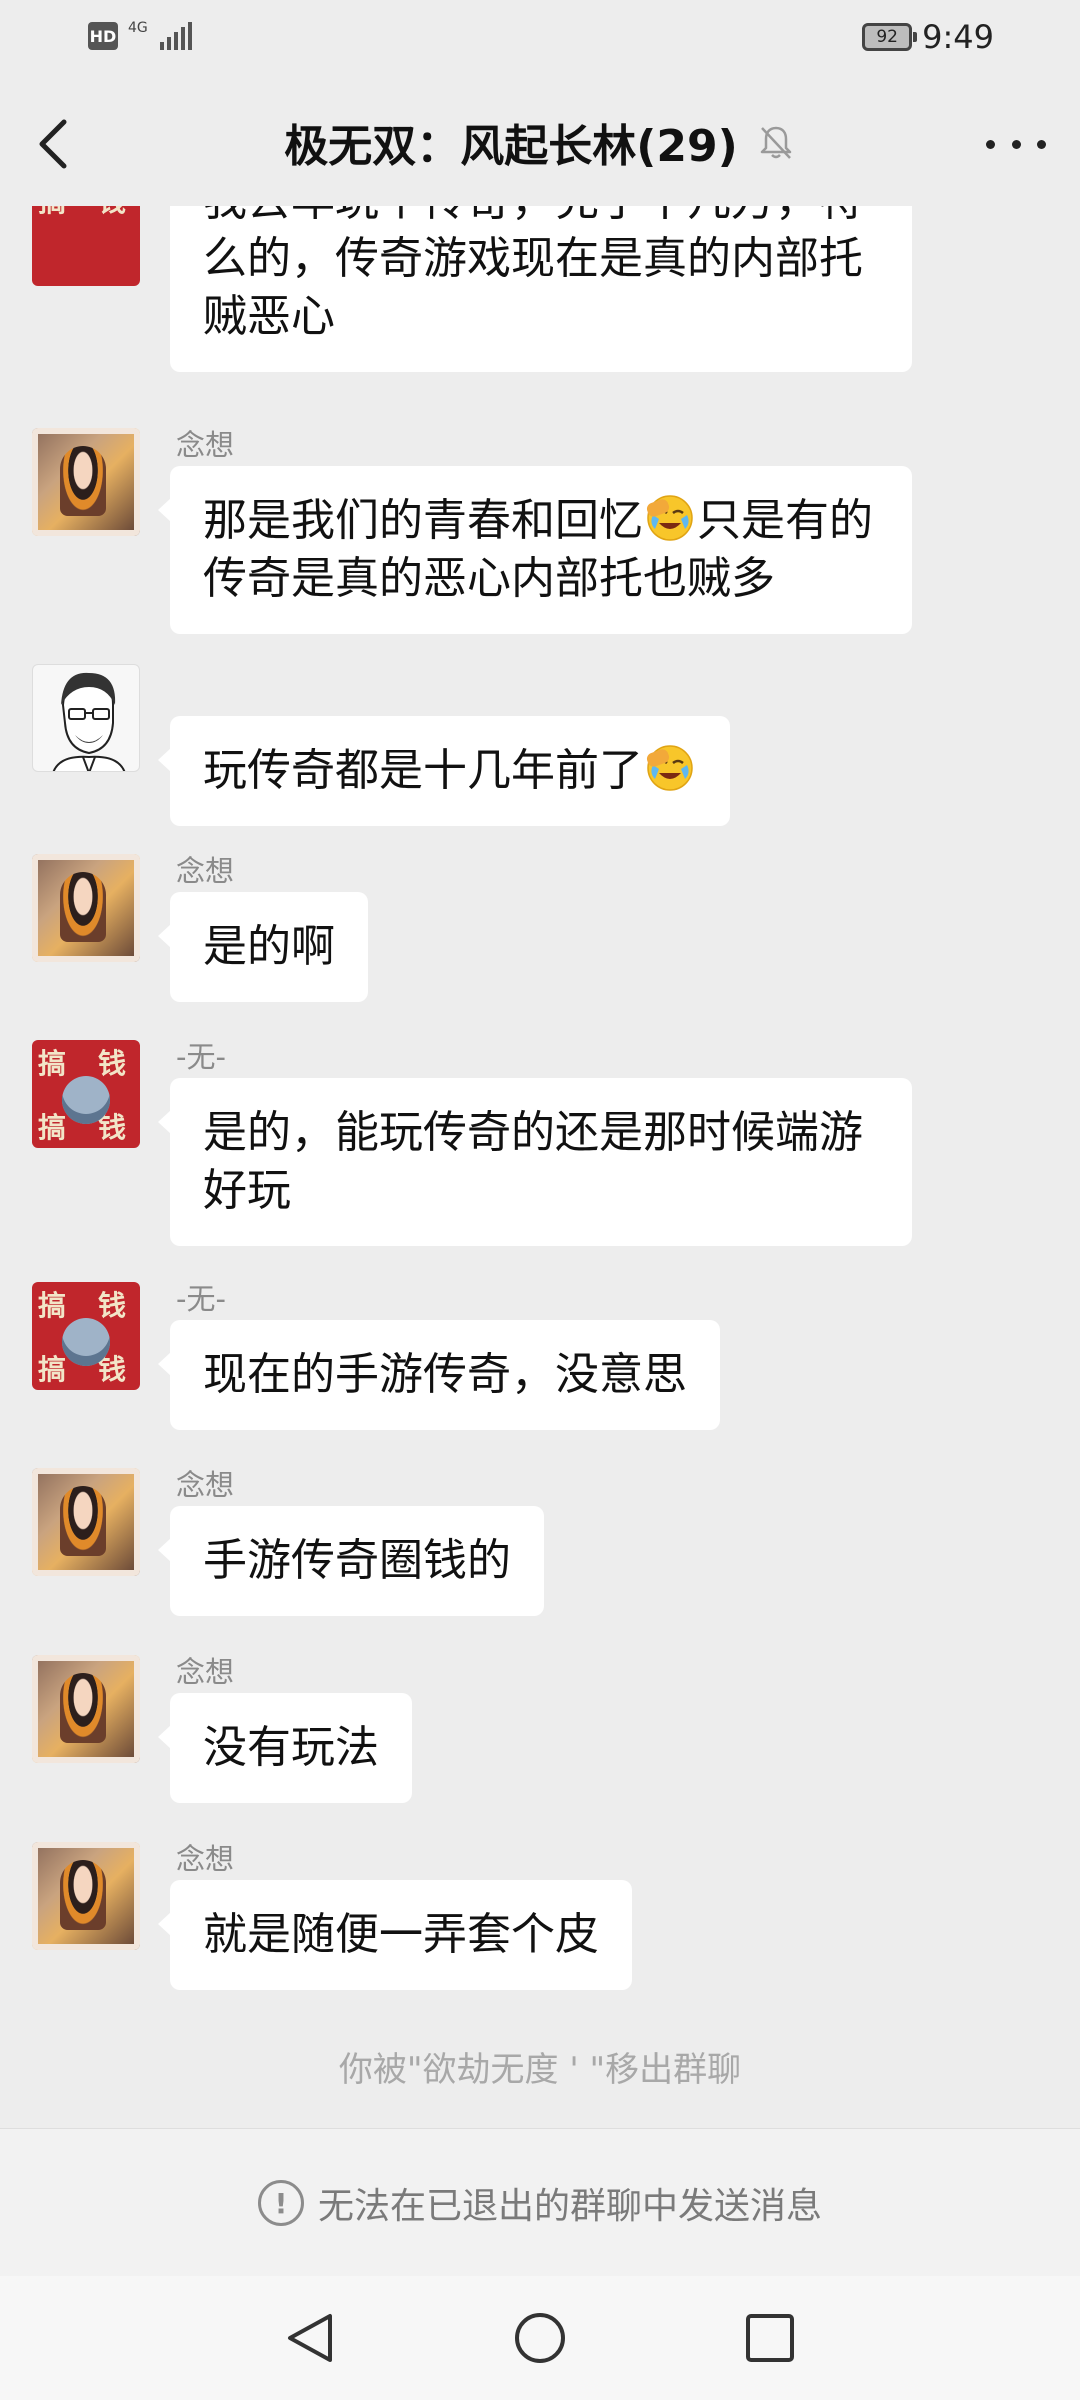 This screenshot has height=2400, width=1080. I want to click on message-bubble: 就是随便一弄套个皮, so click(395, 1935).